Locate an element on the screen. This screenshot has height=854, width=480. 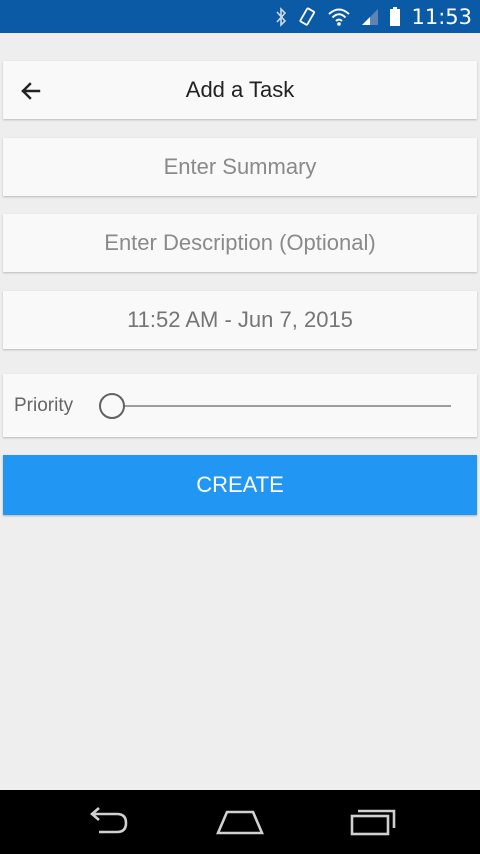
signal-icon is located at coordinates (370, 17).